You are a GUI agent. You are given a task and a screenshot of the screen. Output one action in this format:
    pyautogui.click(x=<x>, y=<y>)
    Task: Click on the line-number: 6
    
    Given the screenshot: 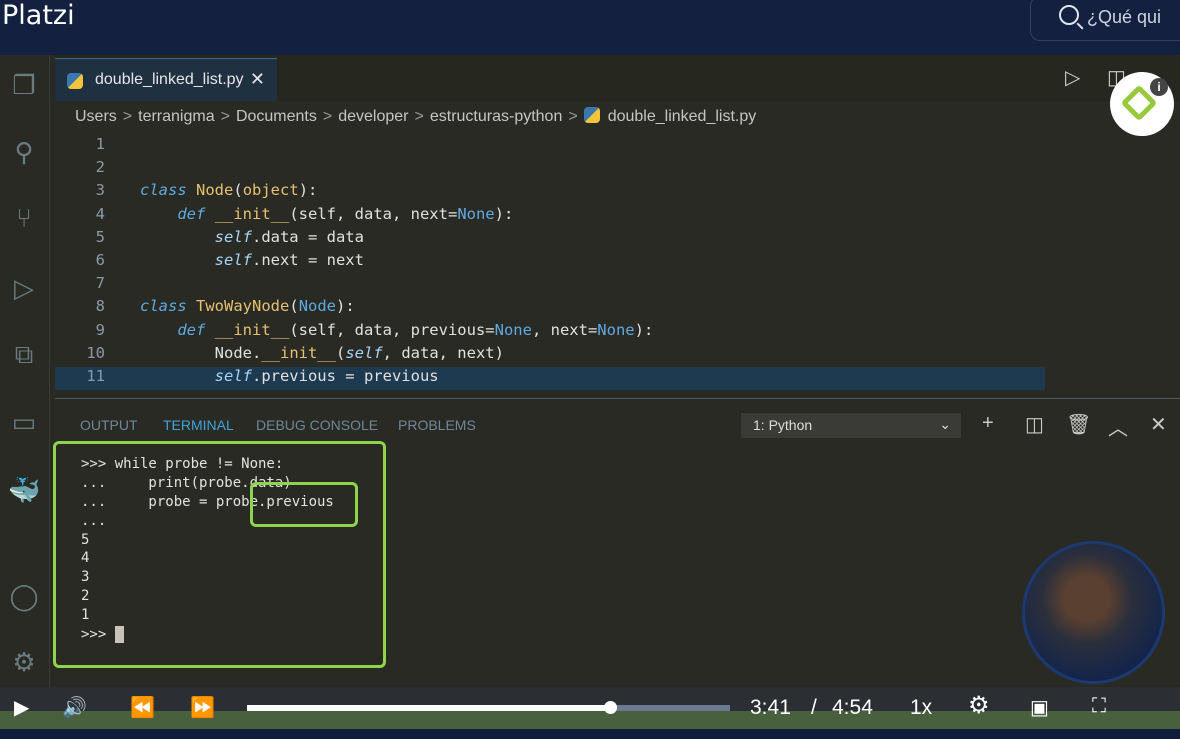 What is the action you would take?
    pyautogui.click(x=100, y=260)
    